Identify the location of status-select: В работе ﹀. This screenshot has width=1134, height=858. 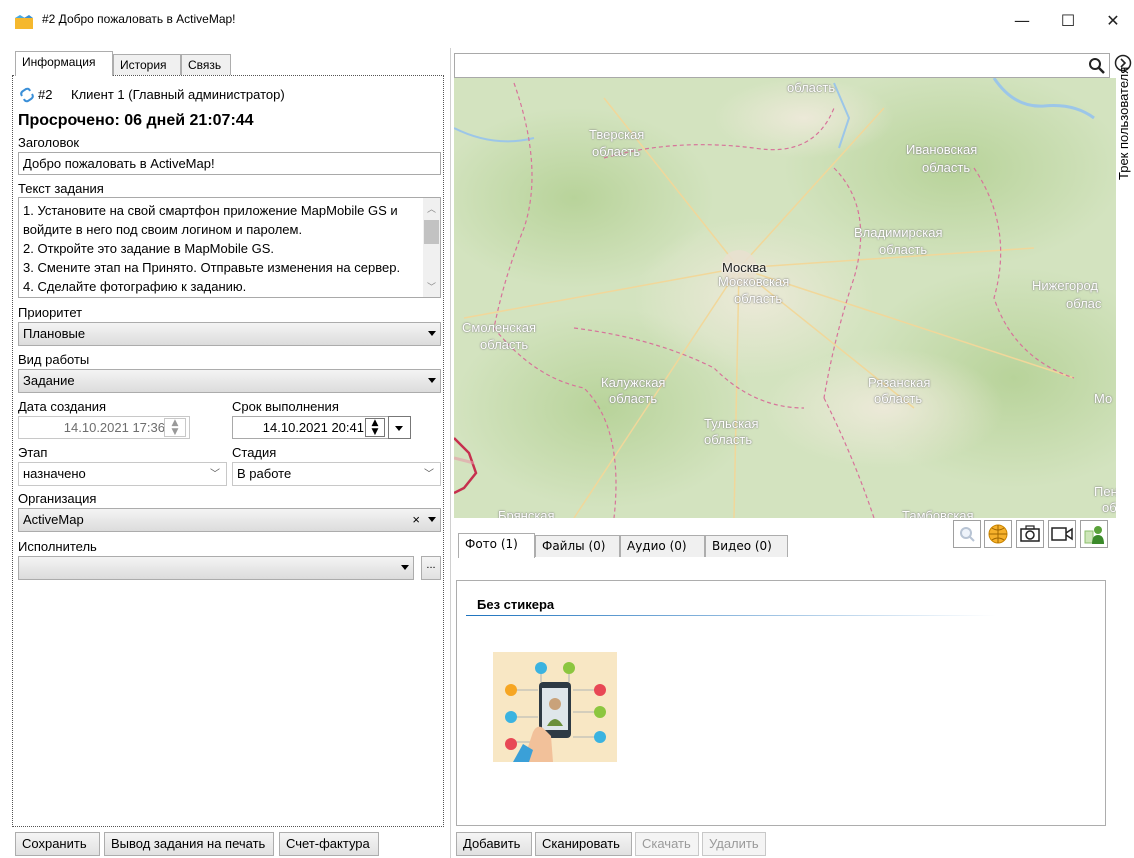
(336, 474).